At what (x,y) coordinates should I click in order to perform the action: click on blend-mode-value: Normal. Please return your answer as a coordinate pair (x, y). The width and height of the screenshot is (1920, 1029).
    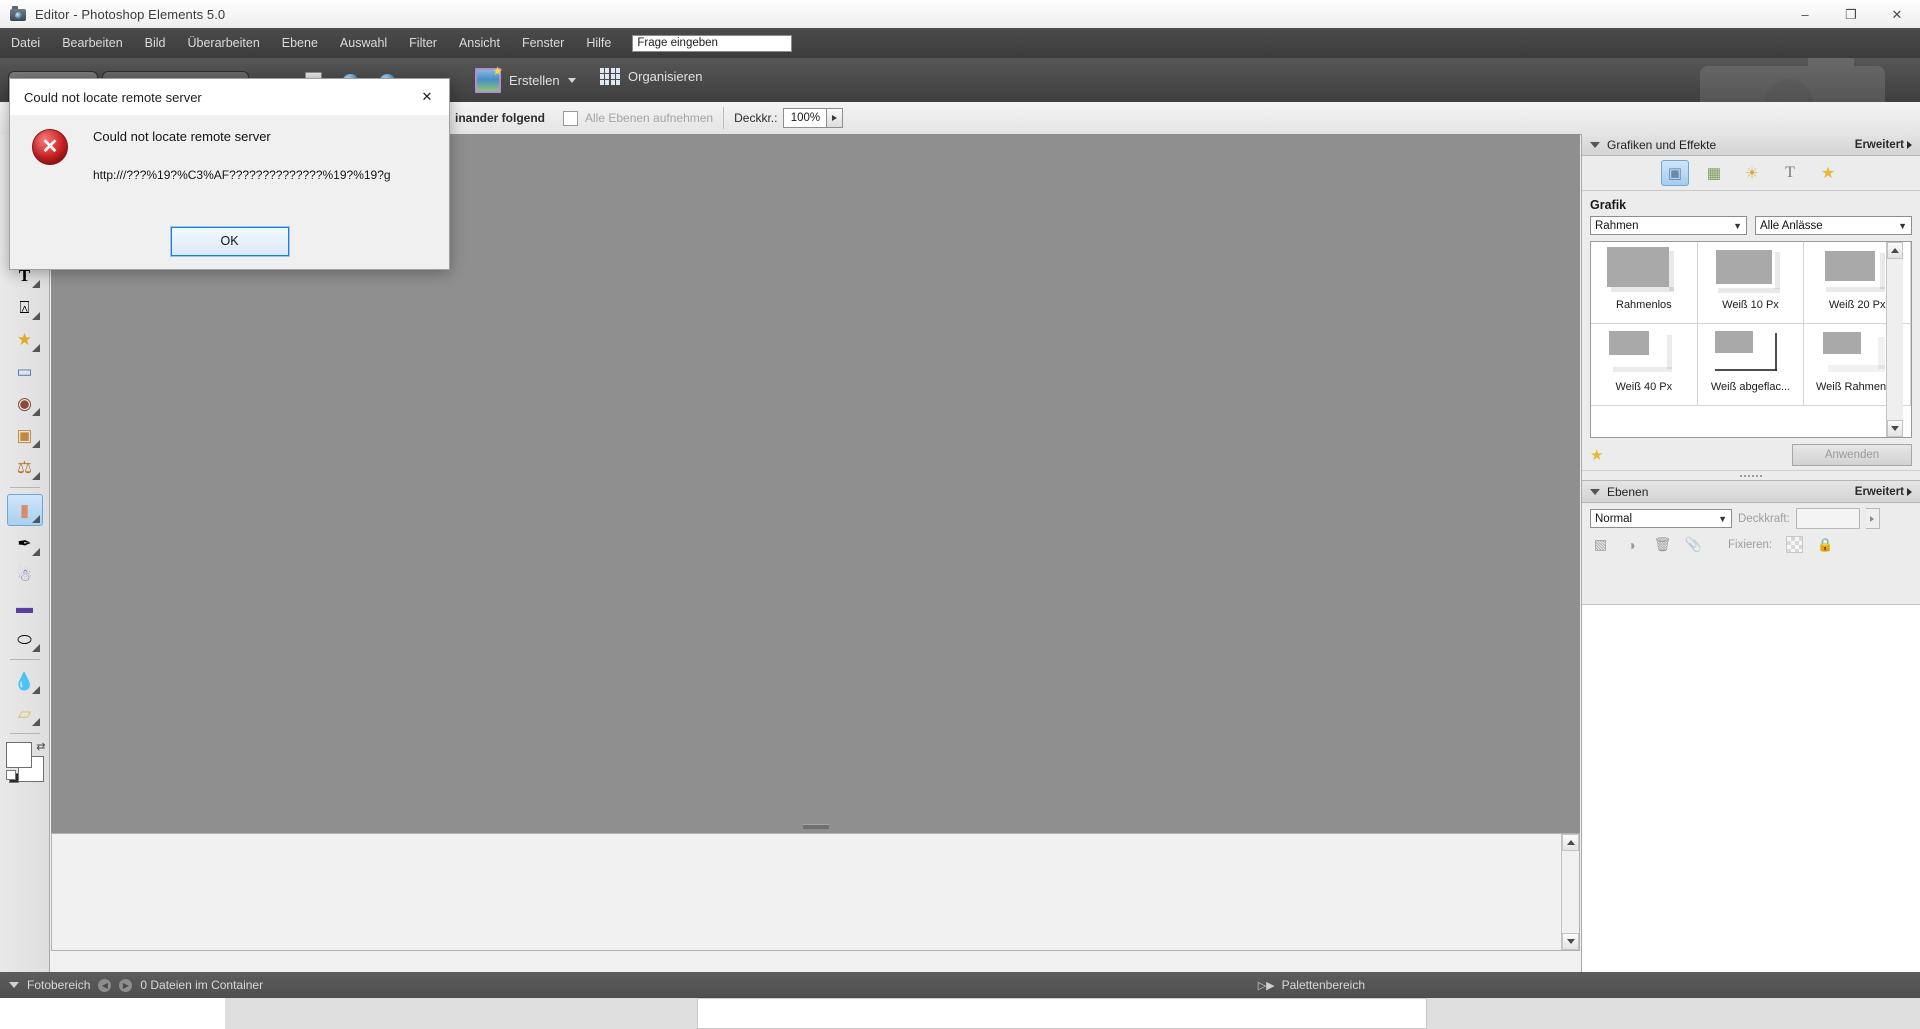
    Looking at the image, I should click on (1614, 518).